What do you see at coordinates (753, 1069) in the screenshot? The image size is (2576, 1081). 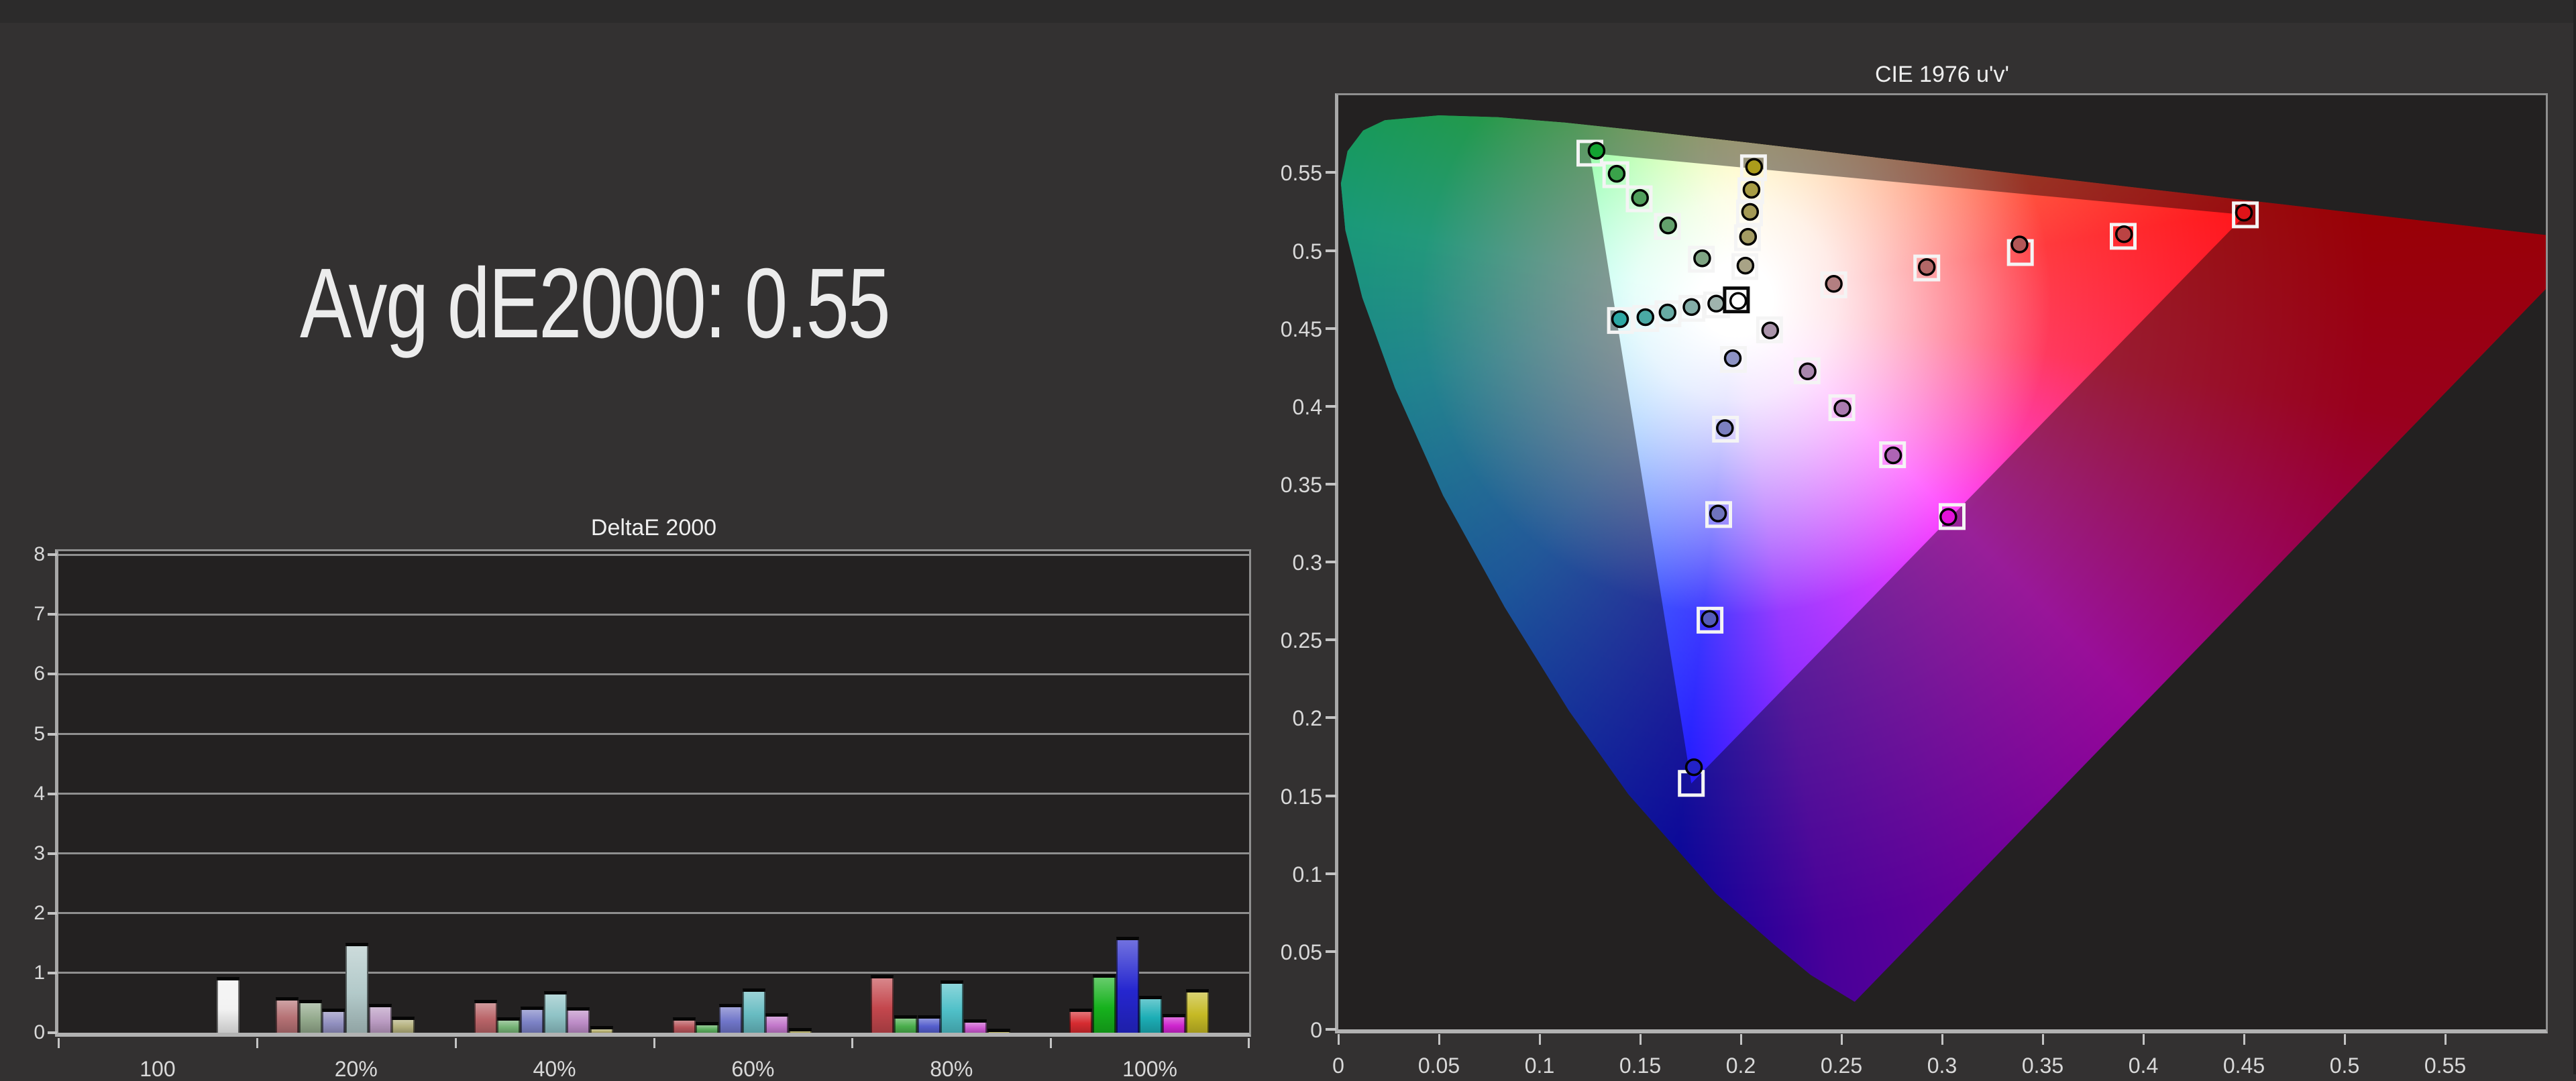 I see `bar-x-category-label: 60%` at bounding box center [753, 1069].